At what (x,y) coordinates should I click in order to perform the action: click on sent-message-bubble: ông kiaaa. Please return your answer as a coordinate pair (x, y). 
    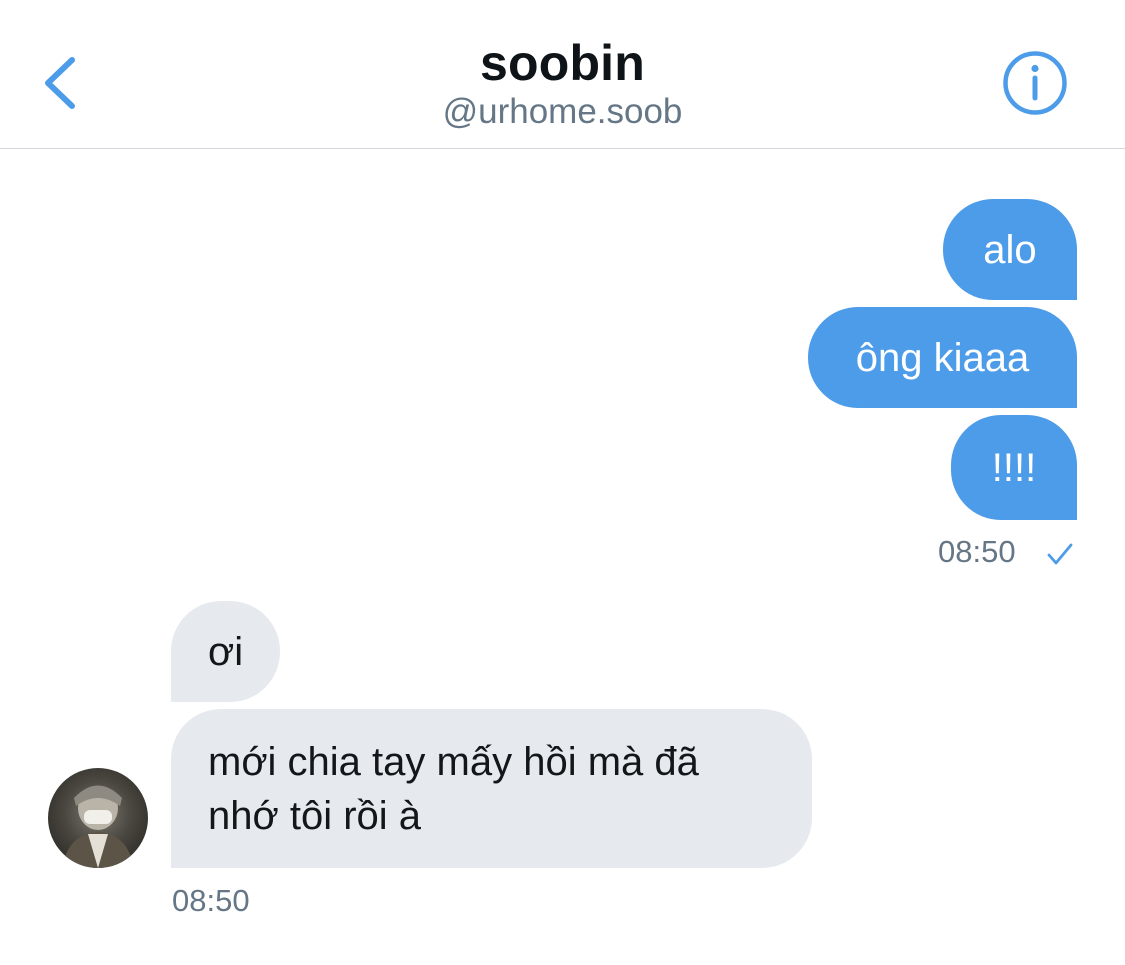
    Looking at the image, I should click on (942, 357).